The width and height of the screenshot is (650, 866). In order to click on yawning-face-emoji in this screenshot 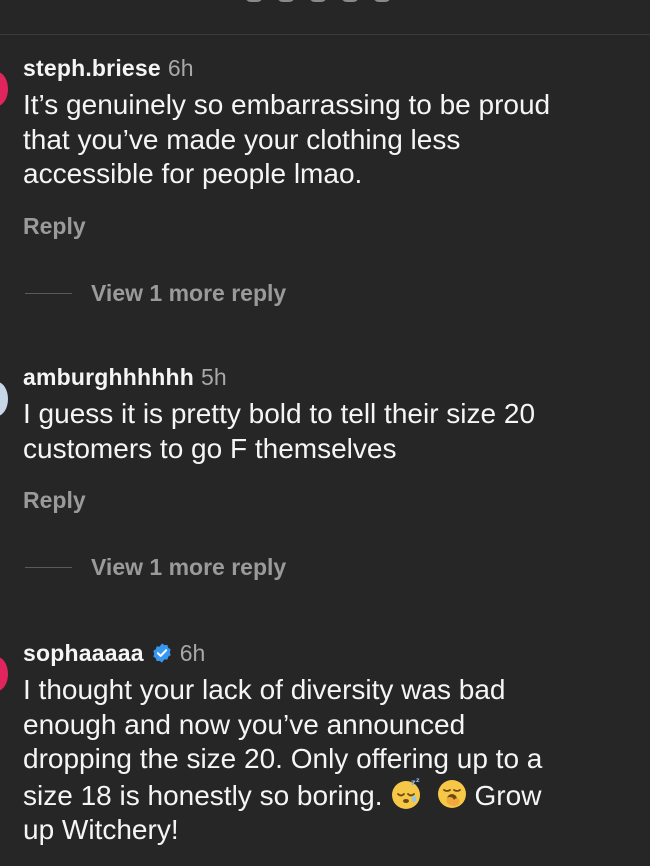, I will do `click(452, 794)`.